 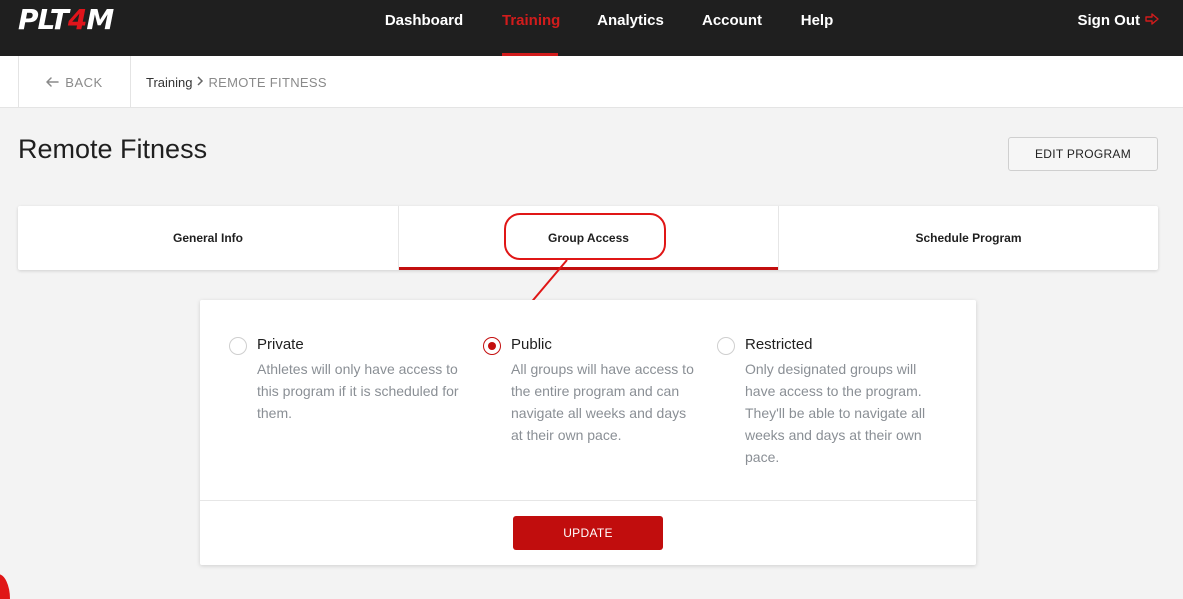 What do you see at coordinates (1083, 154) in the screenshot?
I see `edit-program-button: EDIT PROGRAM` at bounding box center [1083, 154].